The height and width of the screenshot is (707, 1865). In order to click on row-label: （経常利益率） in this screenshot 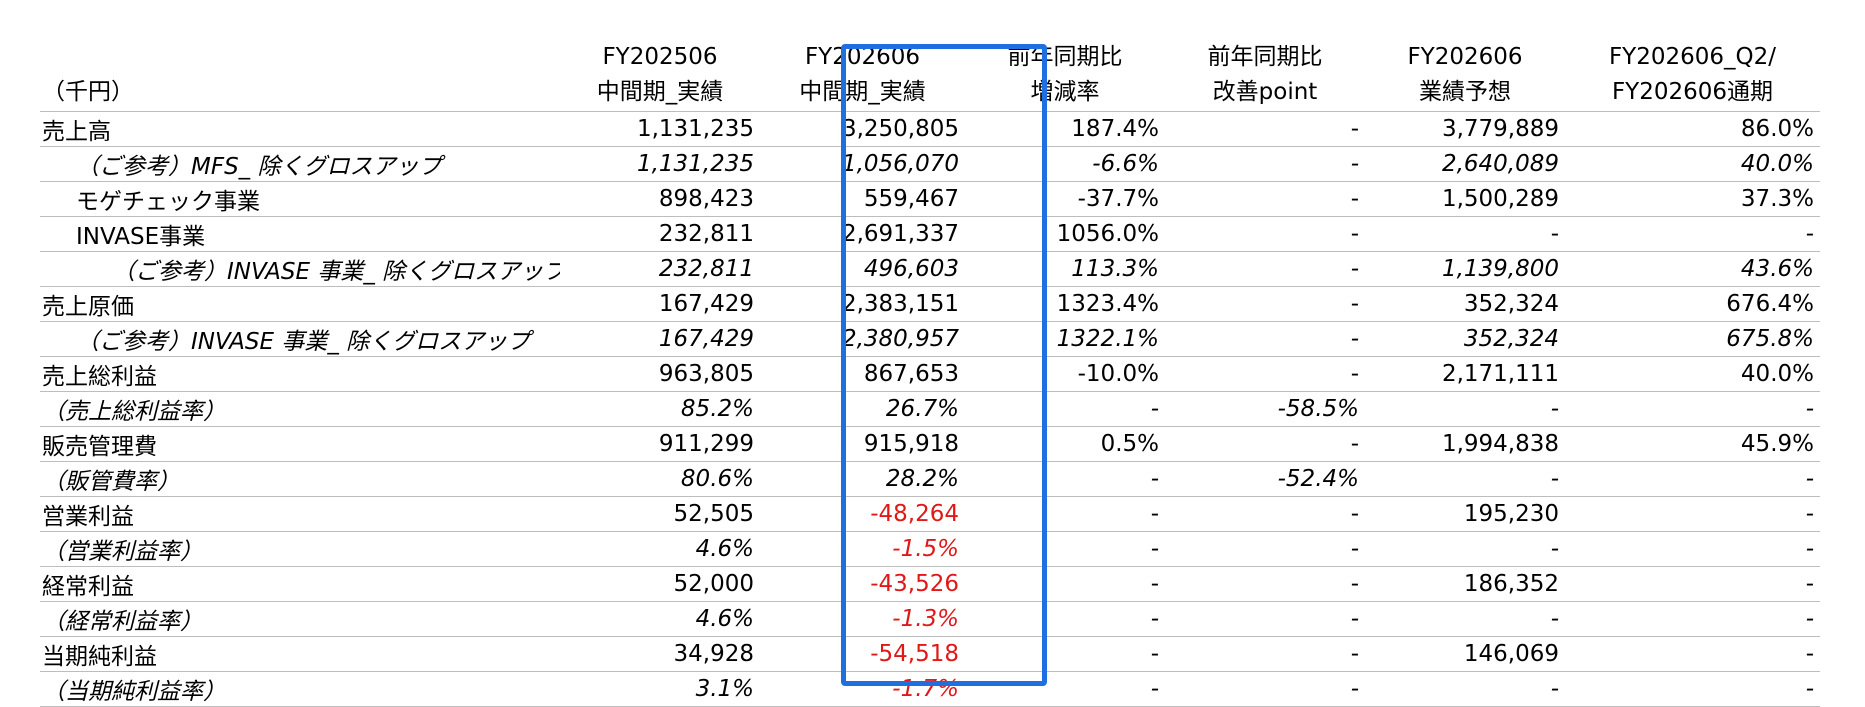, I will do `click(122, 622)`.